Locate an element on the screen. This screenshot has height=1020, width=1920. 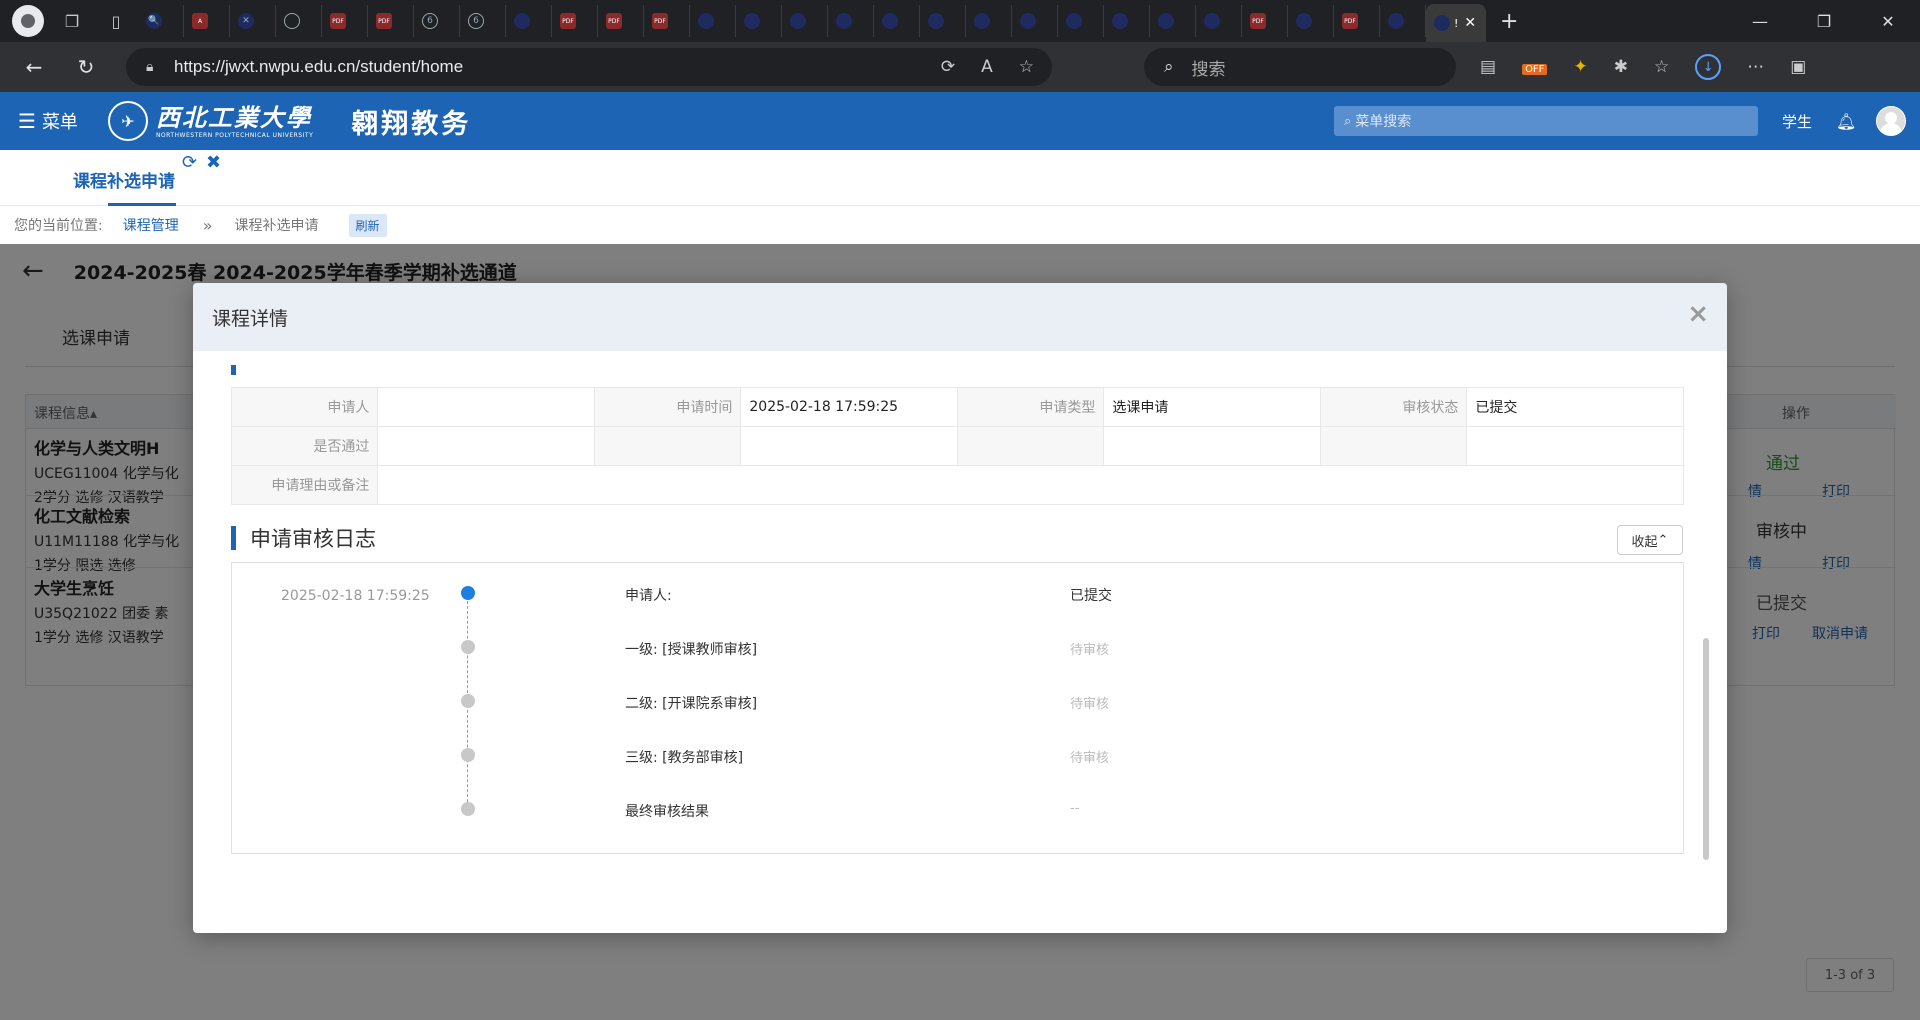
extensions-puzzle-icon: ✱ is located at coordinates (1621, 67).